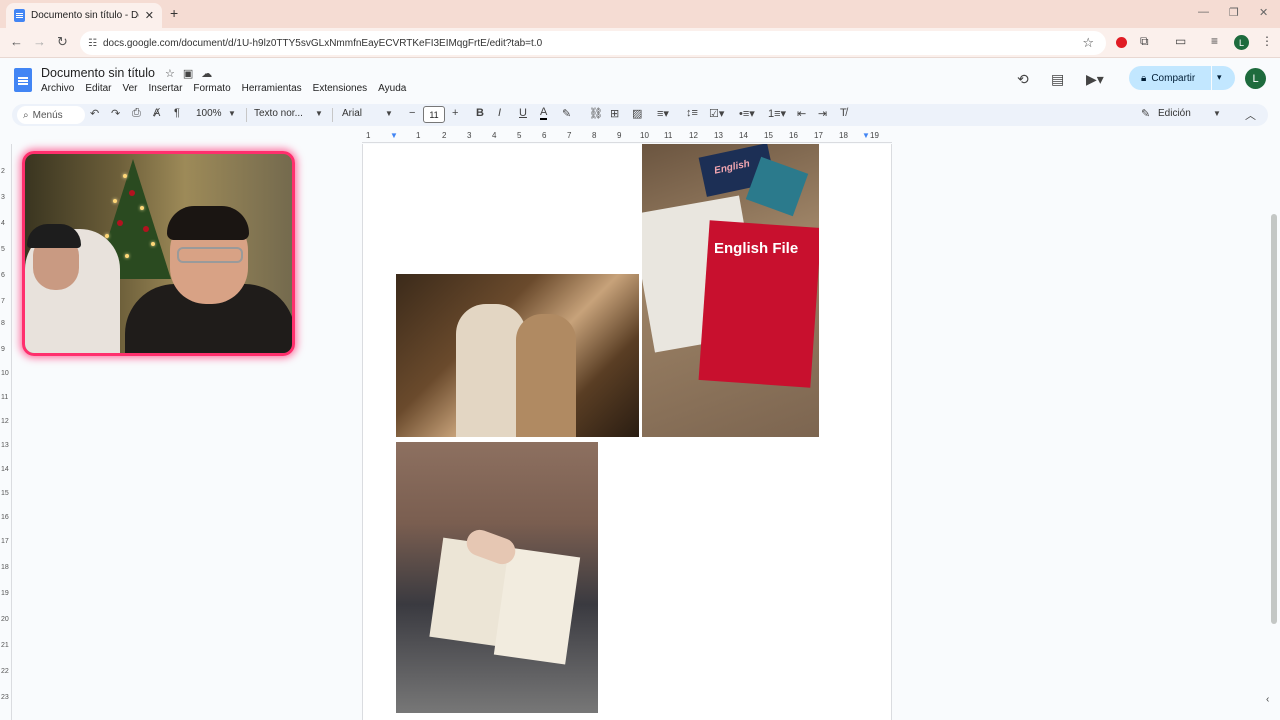 This screenshot has height=720, width=1280. I want to click on font-dropdown-icon: ▼, so click(389, 113).